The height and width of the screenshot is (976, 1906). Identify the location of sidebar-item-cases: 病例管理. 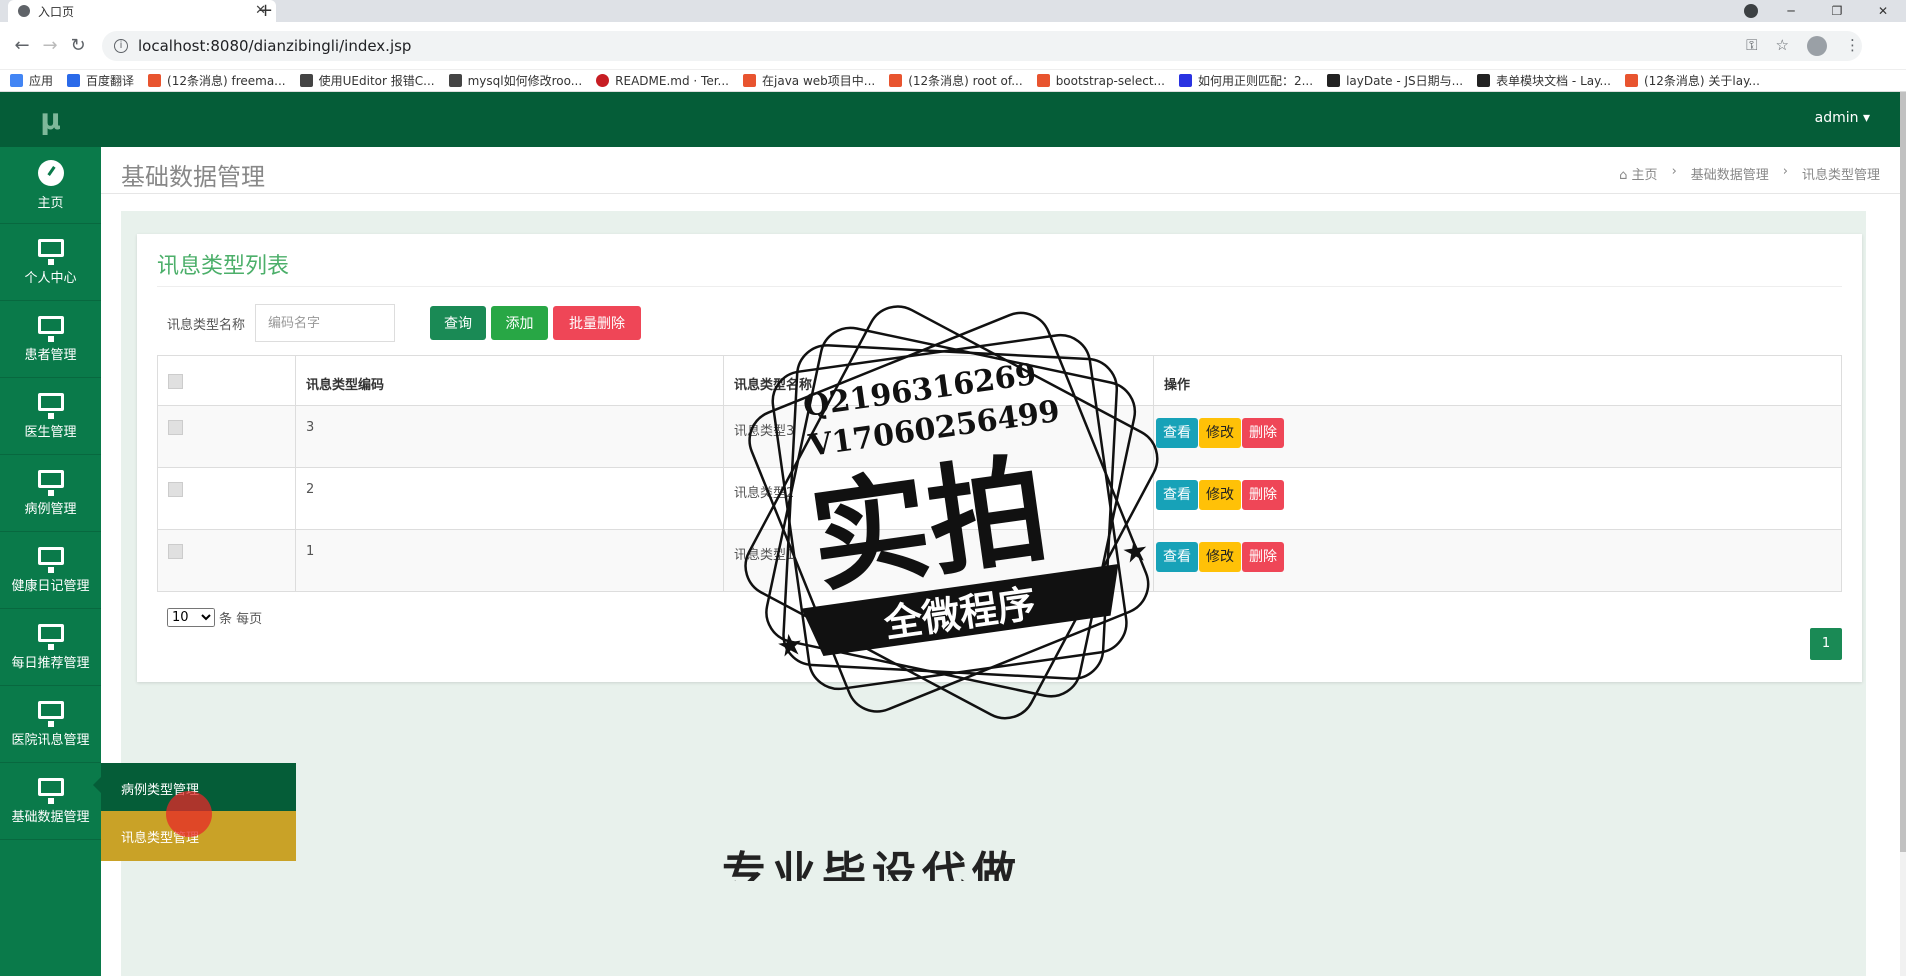
(50, 493).